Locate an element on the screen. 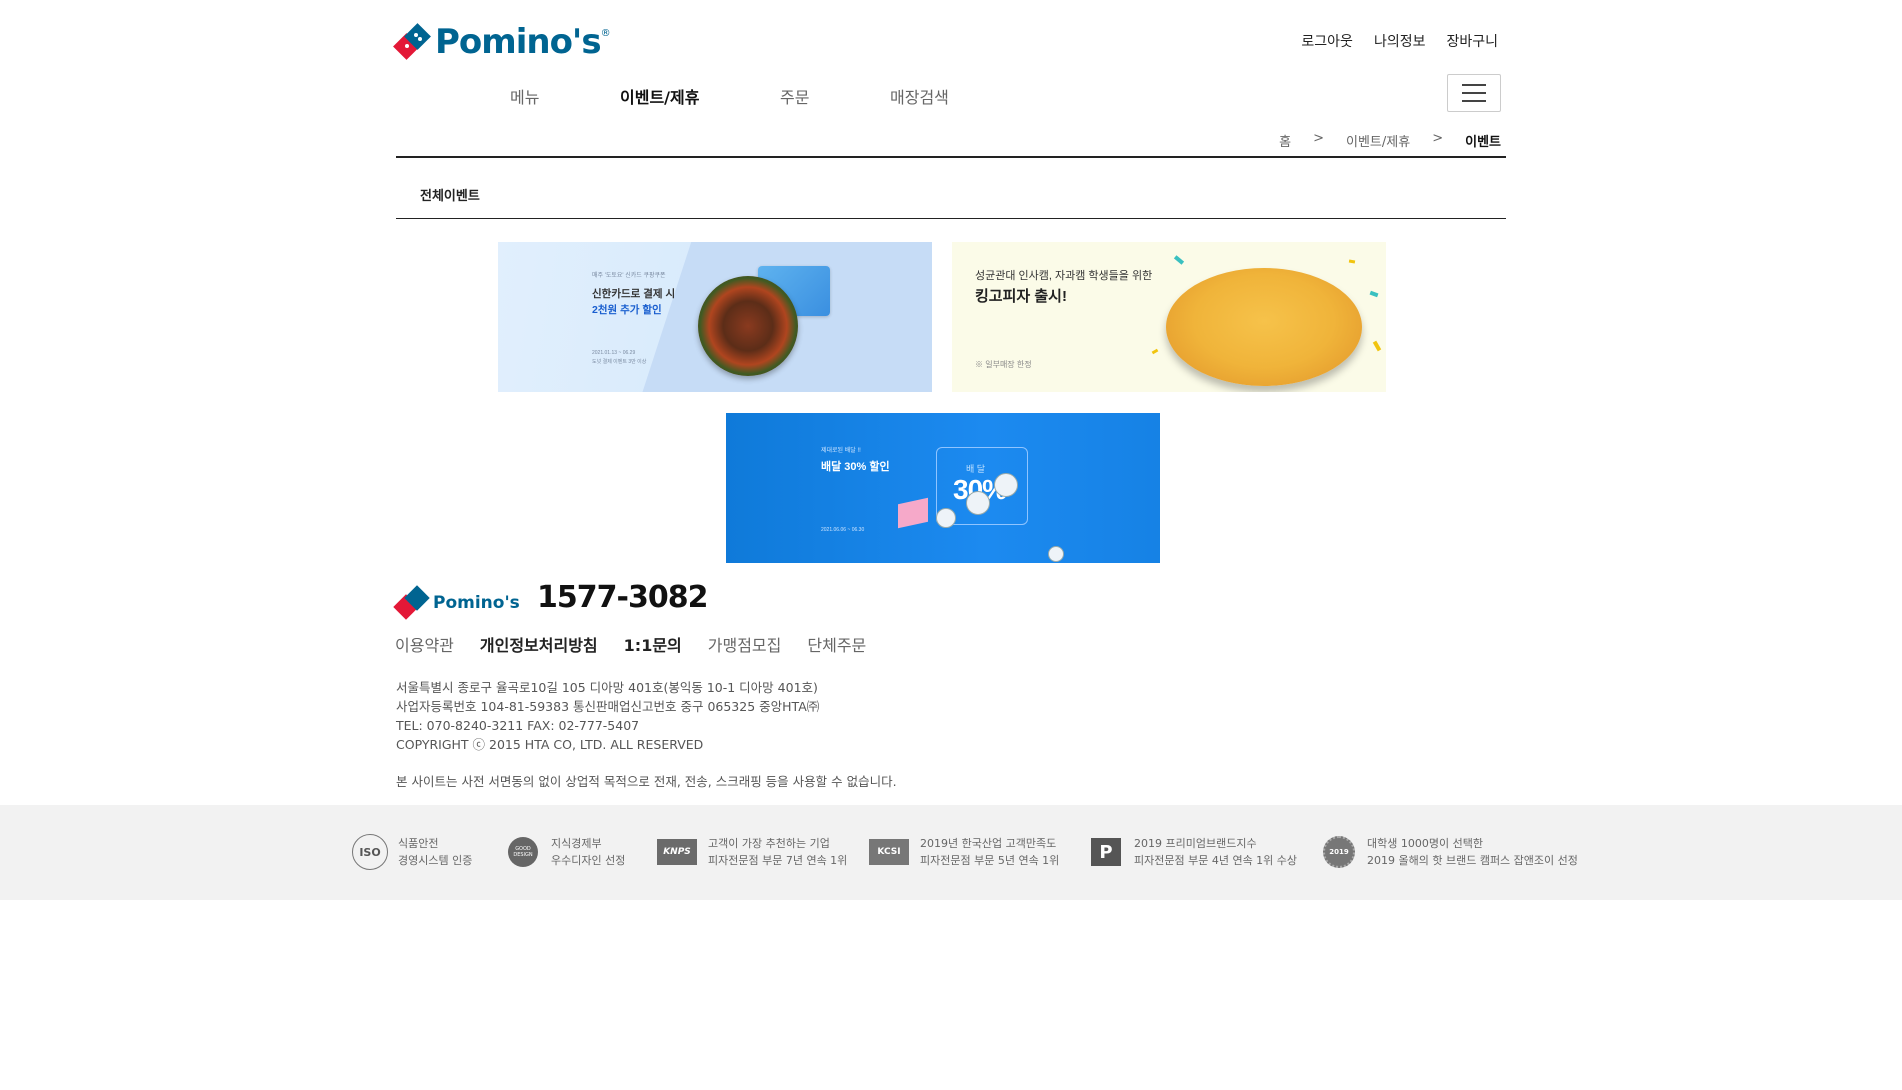  customer-phone: 1577-3082 is located at coordinates (622, 597).